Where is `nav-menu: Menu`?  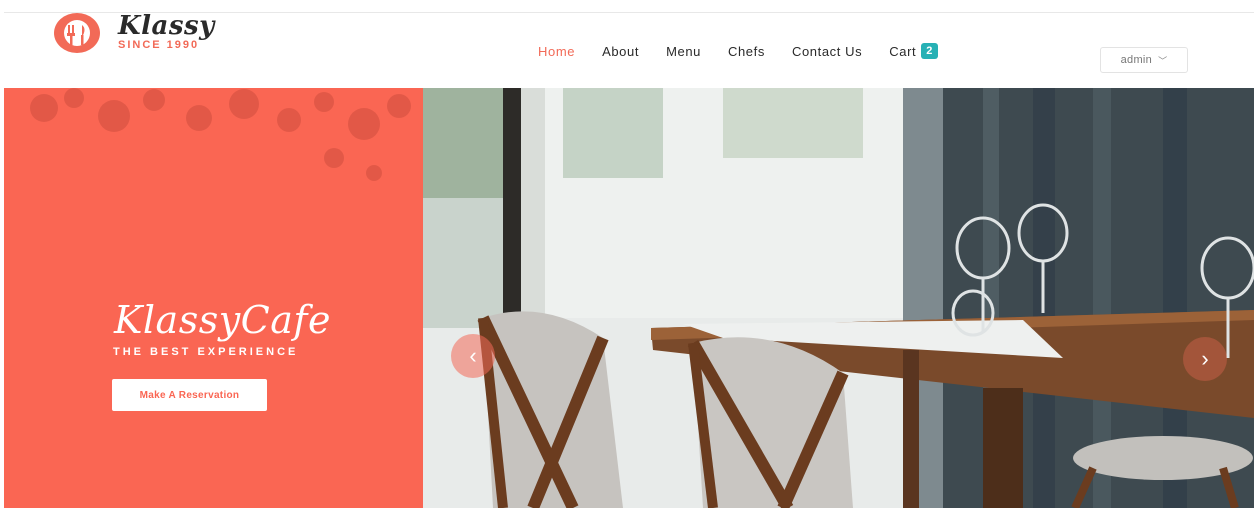
nav-menu: Menu is located at coordinates (683, 51).